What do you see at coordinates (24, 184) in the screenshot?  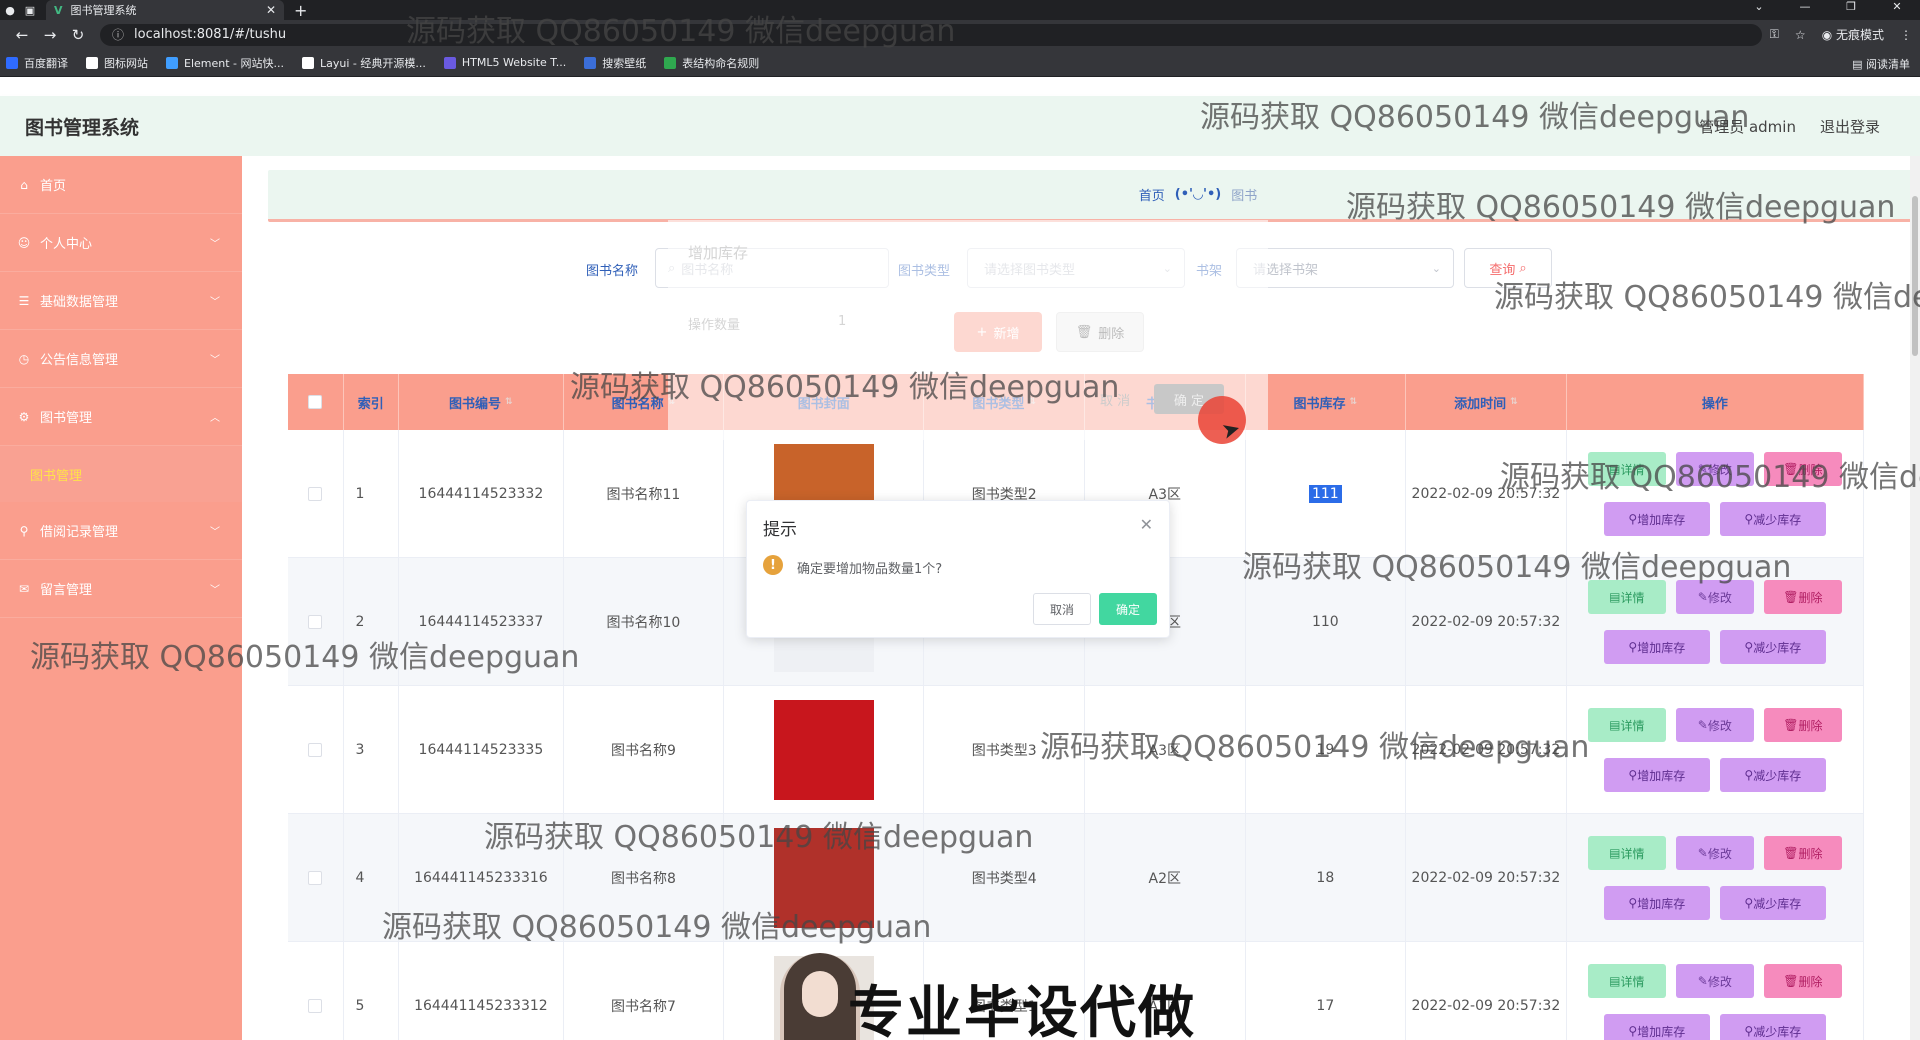 I see `home-icon: ⌂` at bounding box center [24, 184].